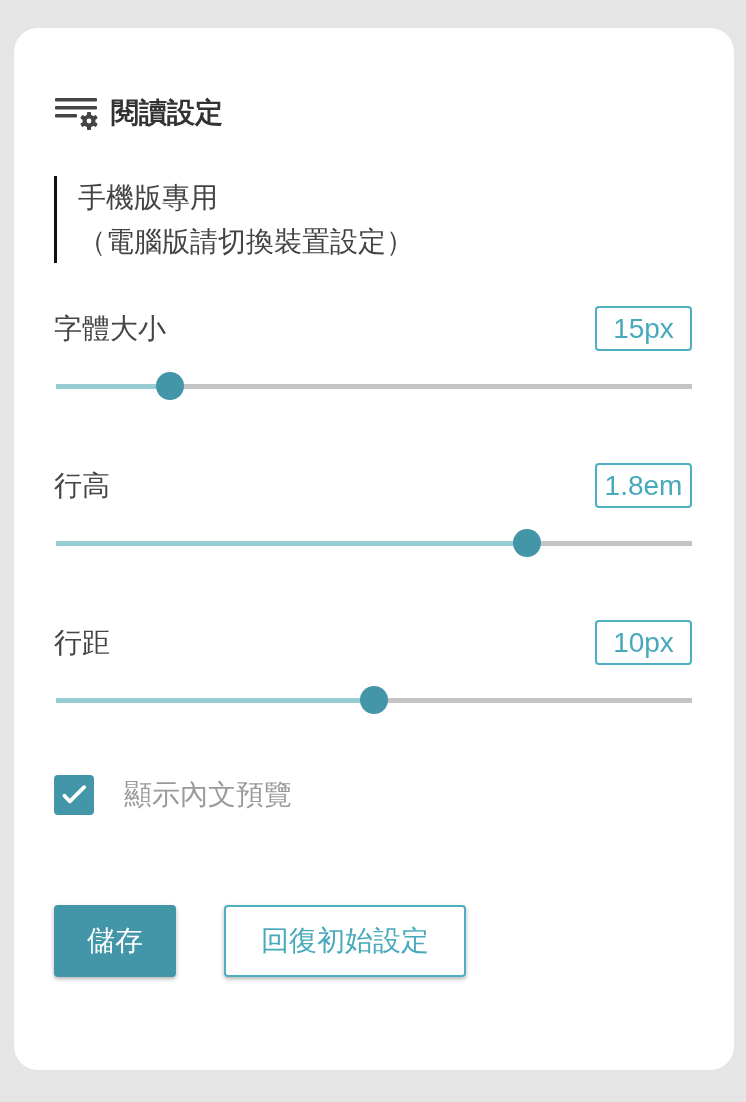  What do you see at coordinates (82, 642) in the screenshot?
I see `slider-label: 行距` at bounding box center [82, 642].